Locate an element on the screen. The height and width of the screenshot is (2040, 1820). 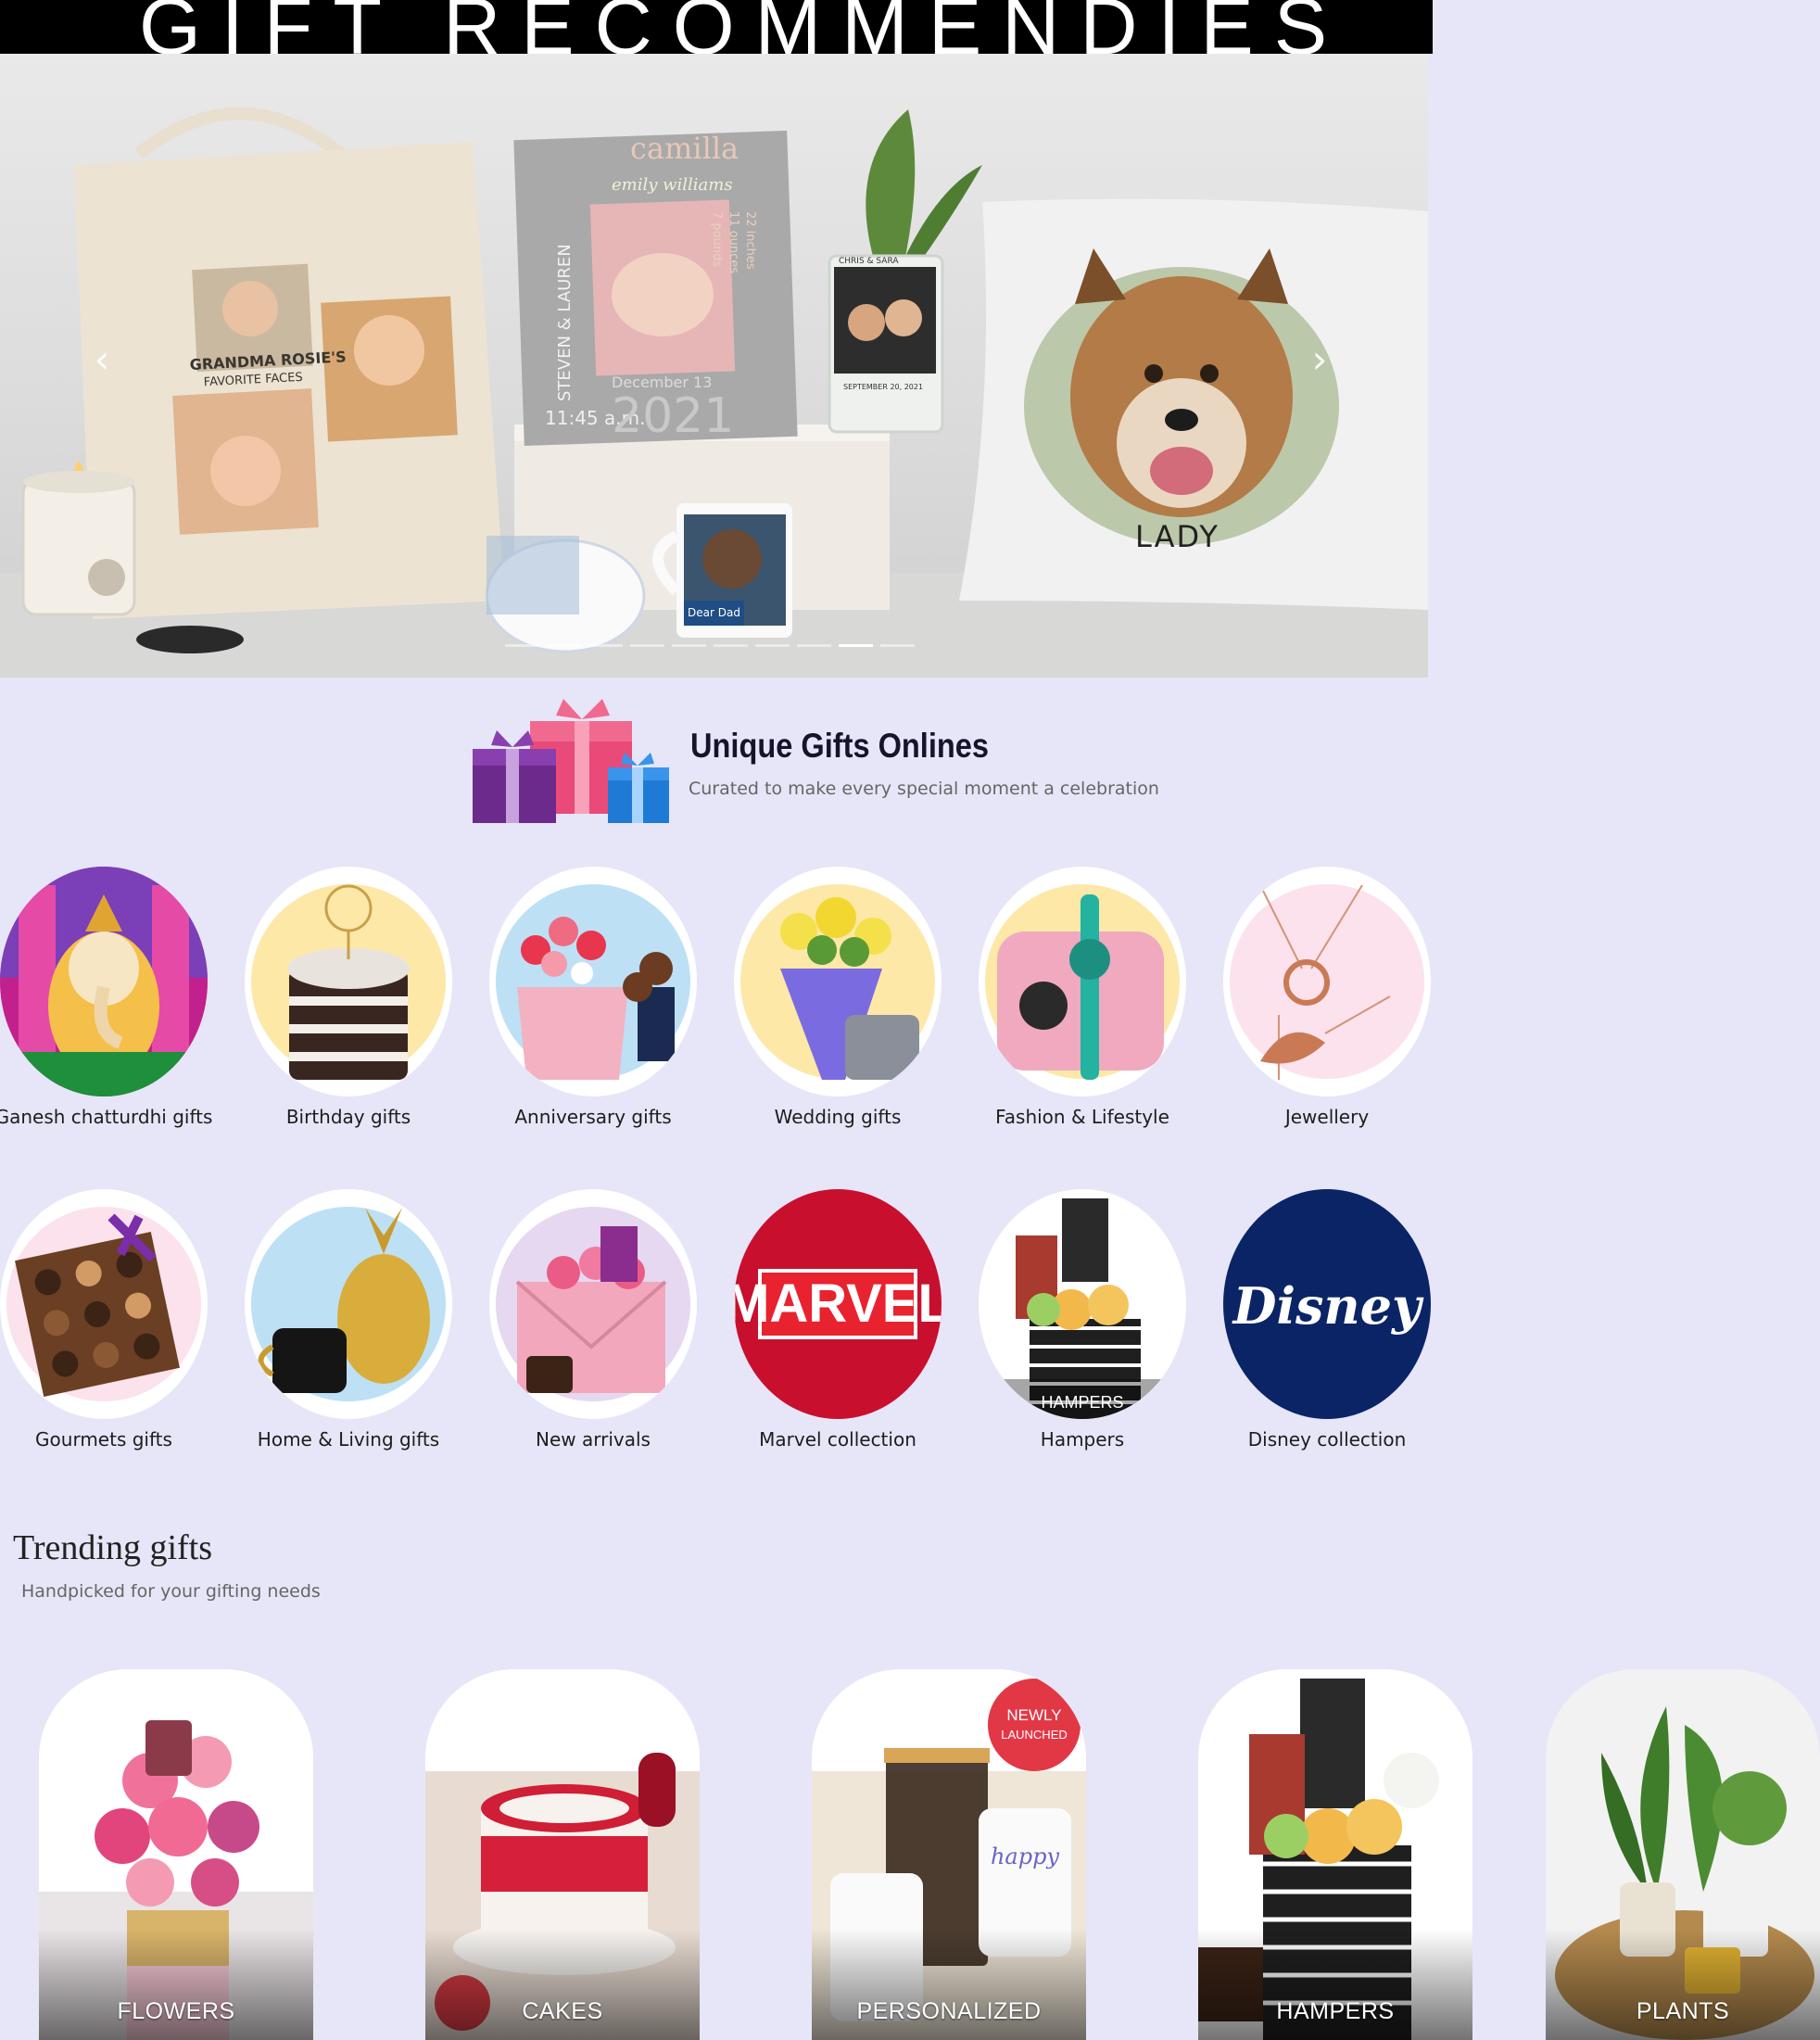
frame-year: 2021 is located at coordinates (673, 416).